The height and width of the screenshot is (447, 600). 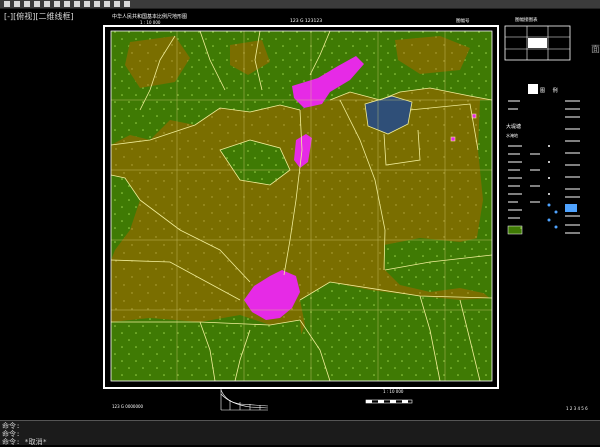 What do you see at coordinates (577, 408) in the screenshot?
I see `map-sheet-id-bottom-right: 1 2 3 4 5 6` at bounding box center [577, 408].